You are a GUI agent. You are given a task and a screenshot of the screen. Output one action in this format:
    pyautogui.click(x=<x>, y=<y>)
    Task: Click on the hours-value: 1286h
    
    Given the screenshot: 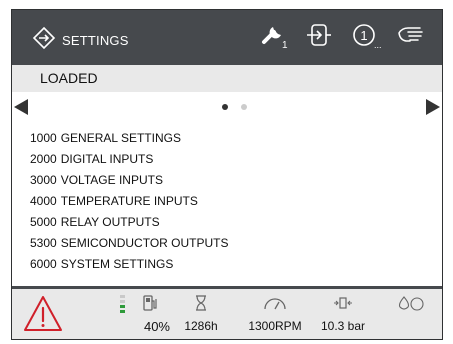 What is the action you would take?
    pyautogui.click(x=201, y=326)
    